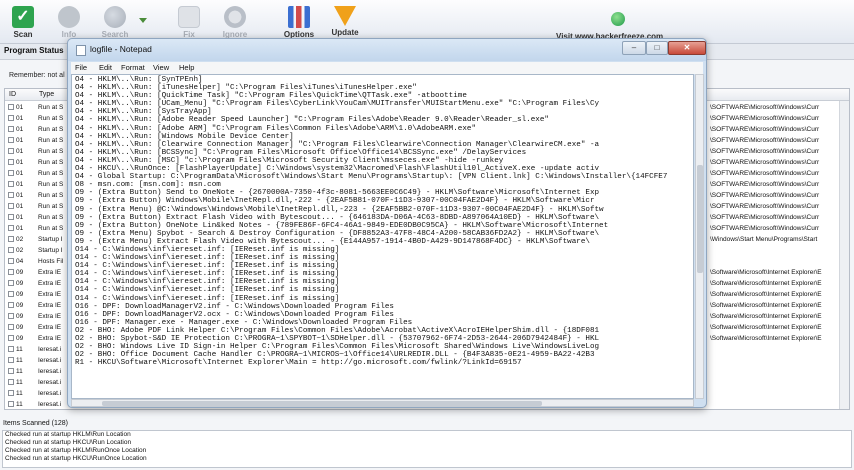 The height and width of the screenshot is (470, 854). I want to click on vertical-scroll-thumb, so click(700, 219).